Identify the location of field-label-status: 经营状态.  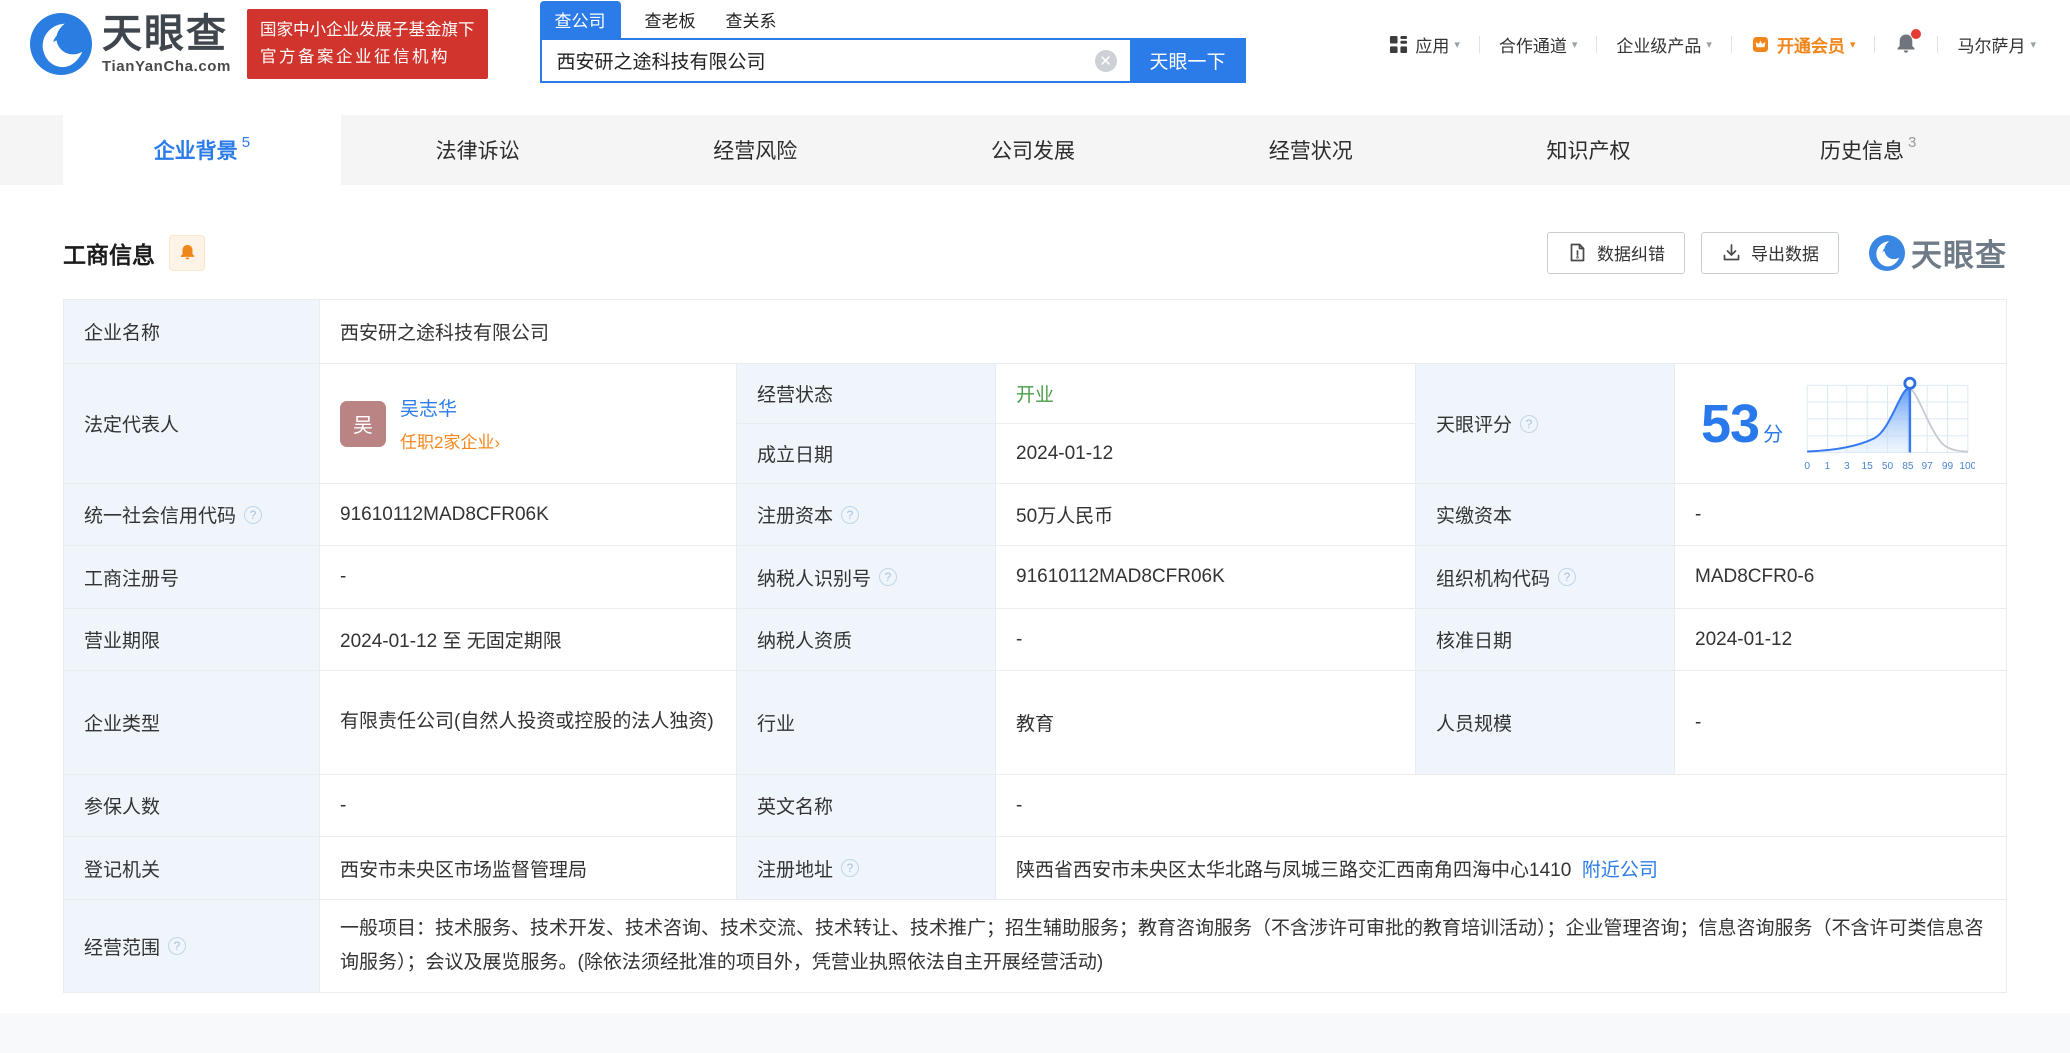
(866, 394).